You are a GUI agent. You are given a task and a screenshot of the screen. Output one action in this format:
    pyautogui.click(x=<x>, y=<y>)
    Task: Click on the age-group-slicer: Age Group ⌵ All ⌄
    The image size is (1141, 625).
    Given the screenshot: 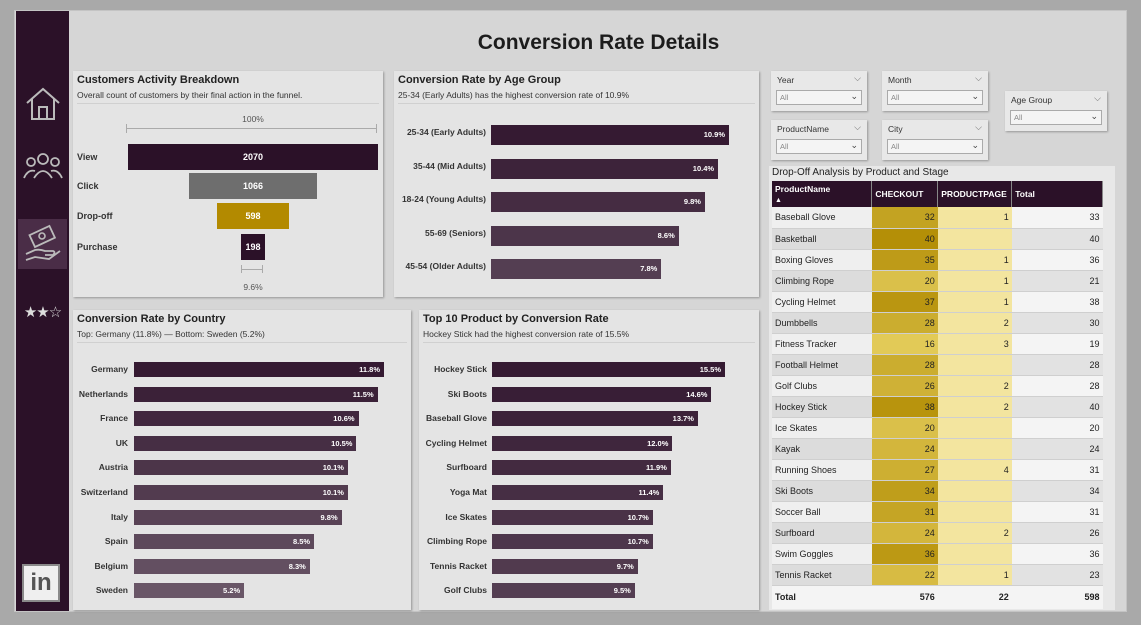 What is the action you would take?
    pyautogui.click(x=1056, y=111)
    